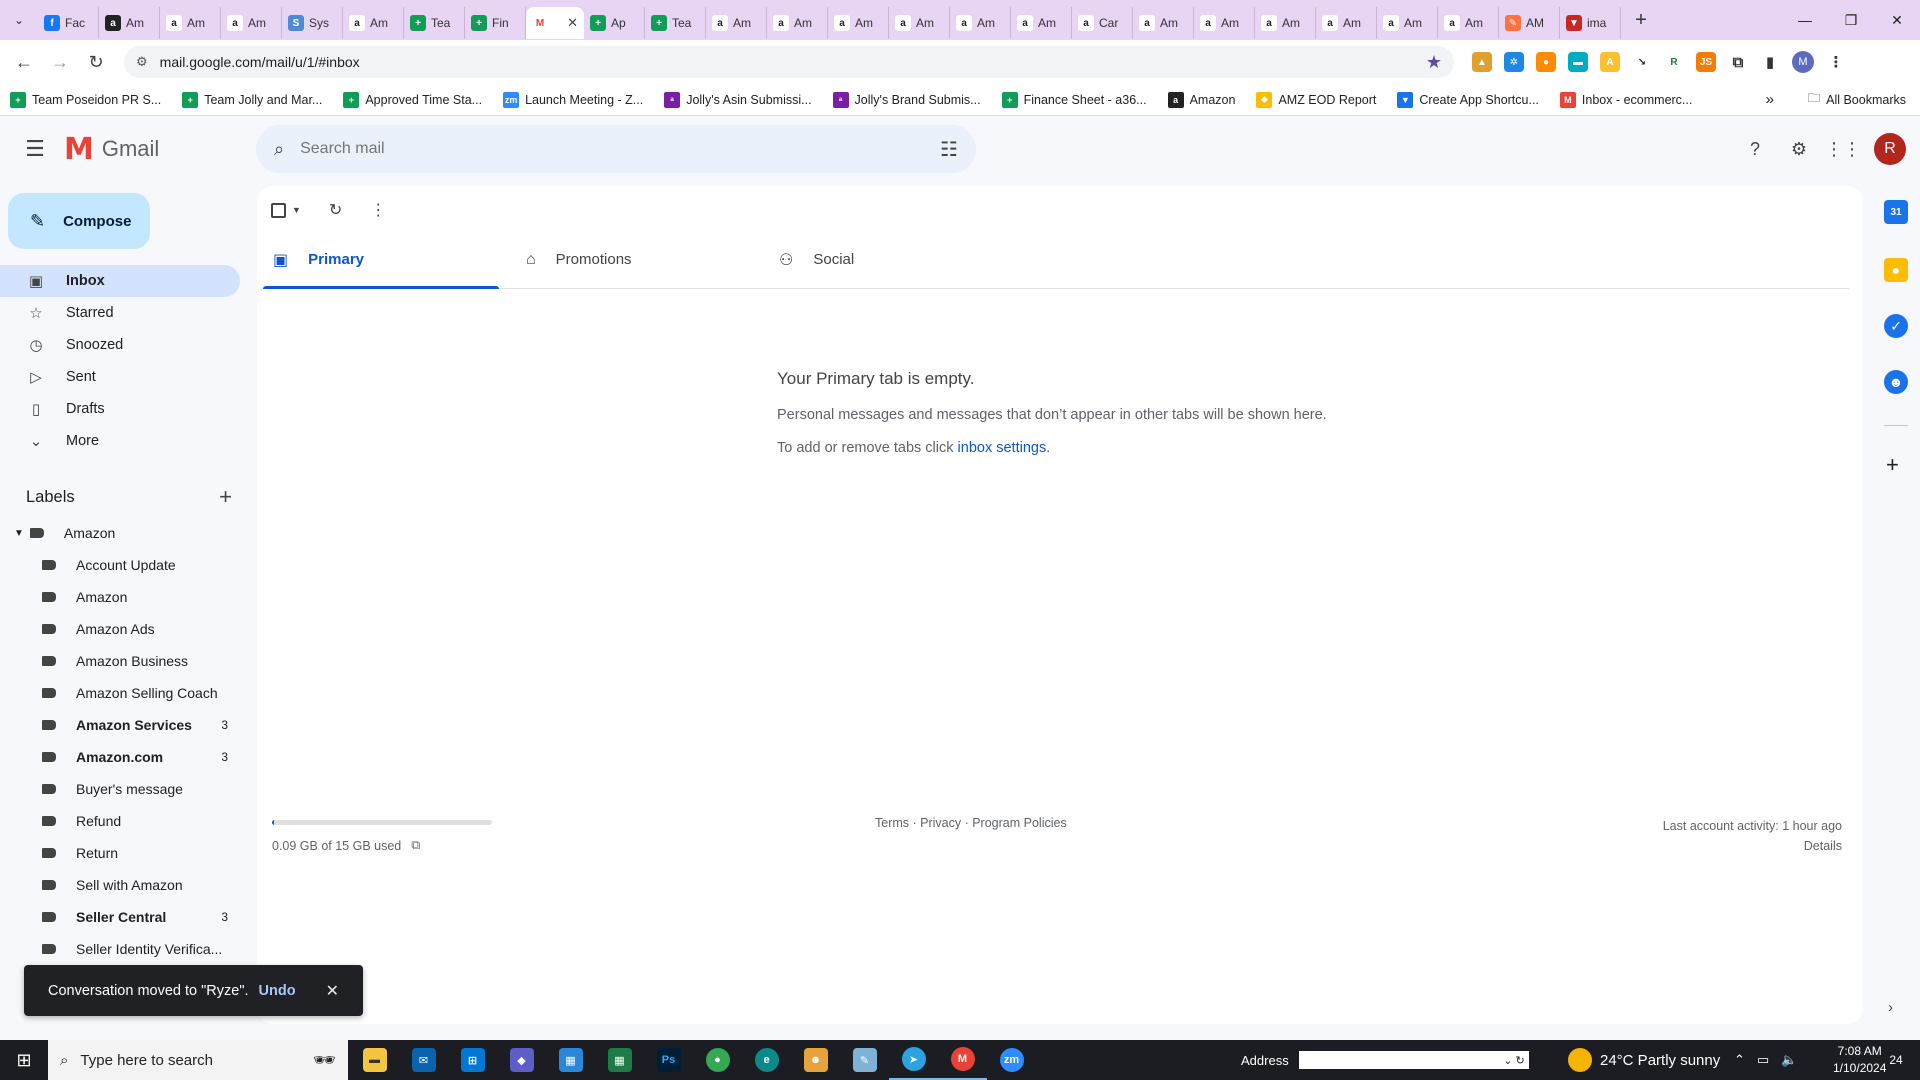  What do you see at coordinates (1578, 62) in the screenshot?
I see `extension-icon: ▬` at bounding box center [1578, 62].